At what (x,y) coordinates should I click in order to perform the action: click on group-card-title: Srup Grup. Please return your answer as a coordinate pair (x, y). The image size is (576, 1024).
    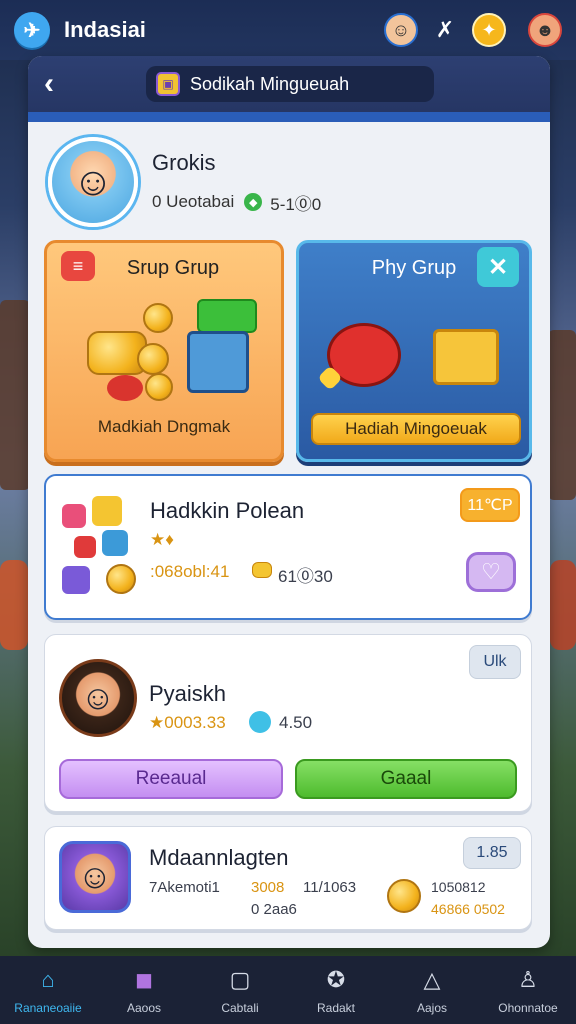
    Looking at the image, I should click on (173, 268).